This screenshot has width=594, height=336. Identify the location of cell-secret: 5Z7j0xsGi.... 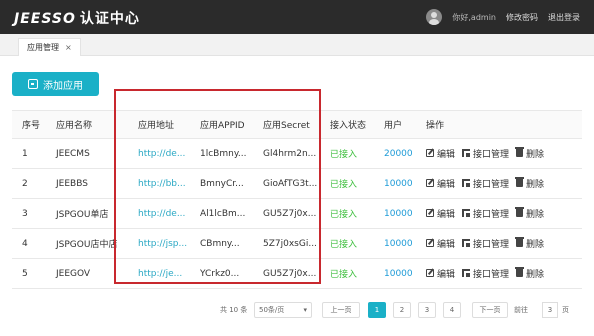
(286, 243).